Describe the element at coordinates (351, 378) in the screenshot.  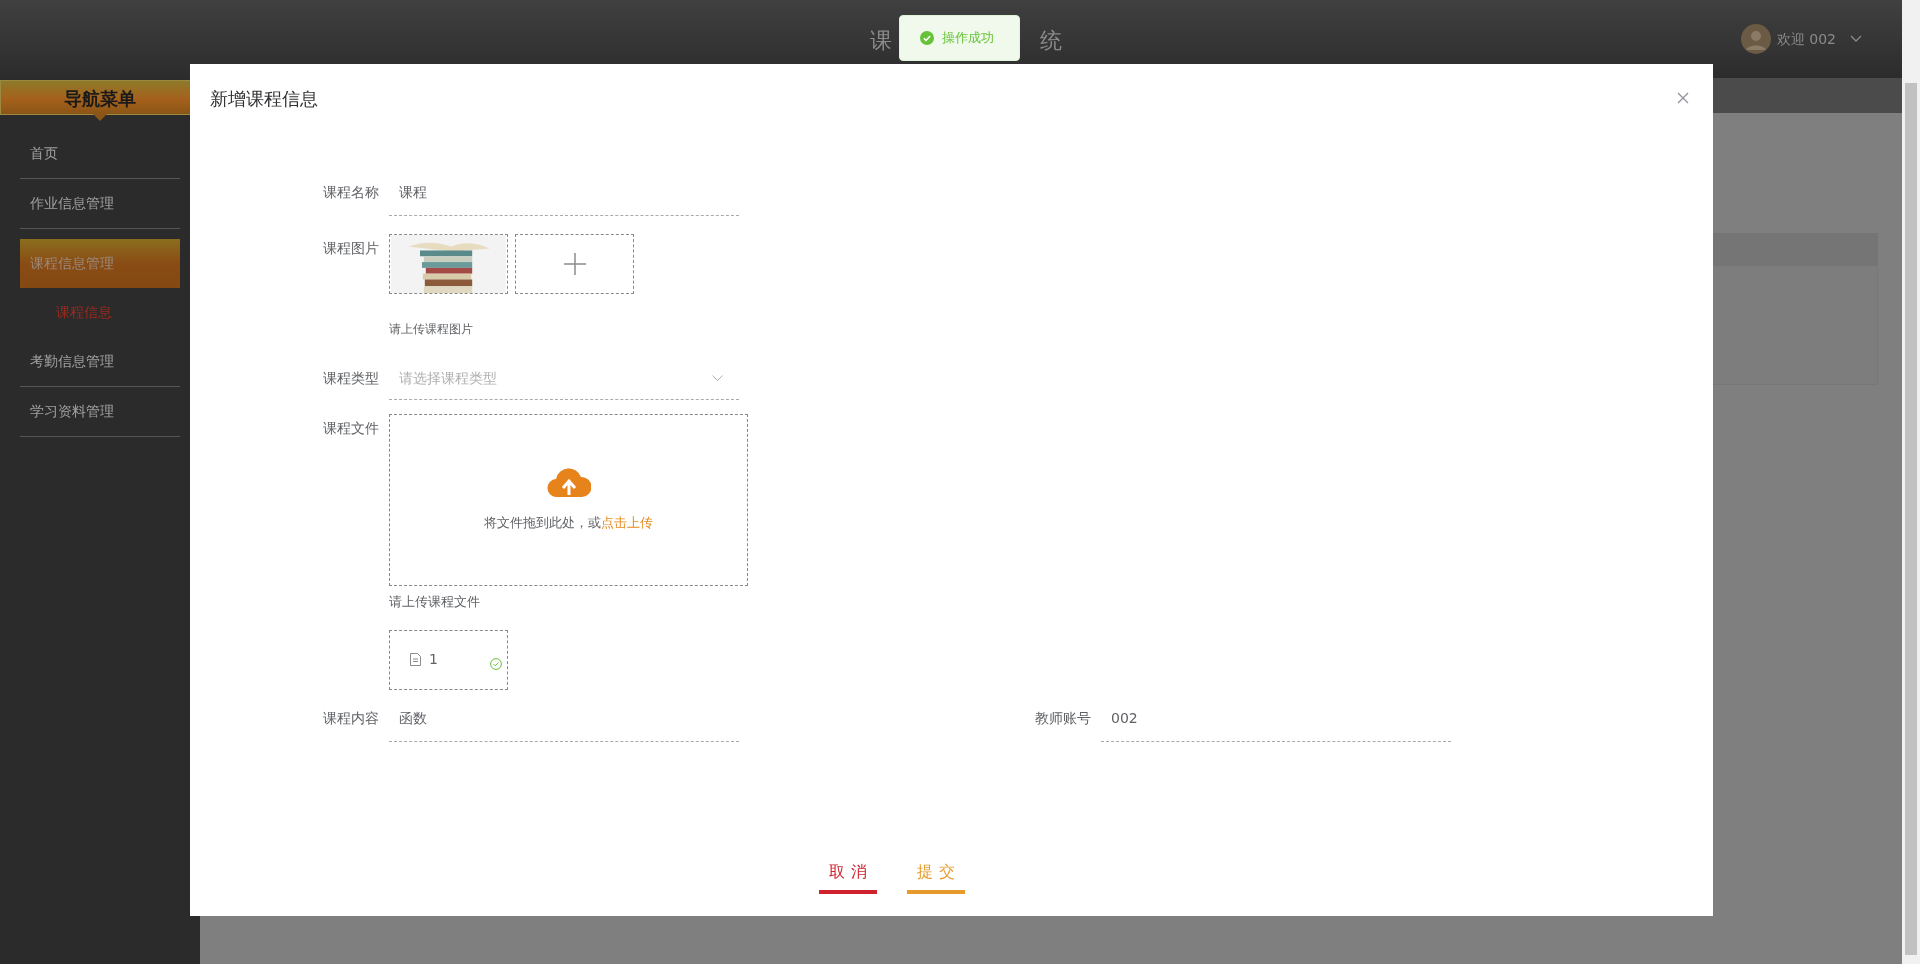
I see `field-label: 课程类型` at that location.